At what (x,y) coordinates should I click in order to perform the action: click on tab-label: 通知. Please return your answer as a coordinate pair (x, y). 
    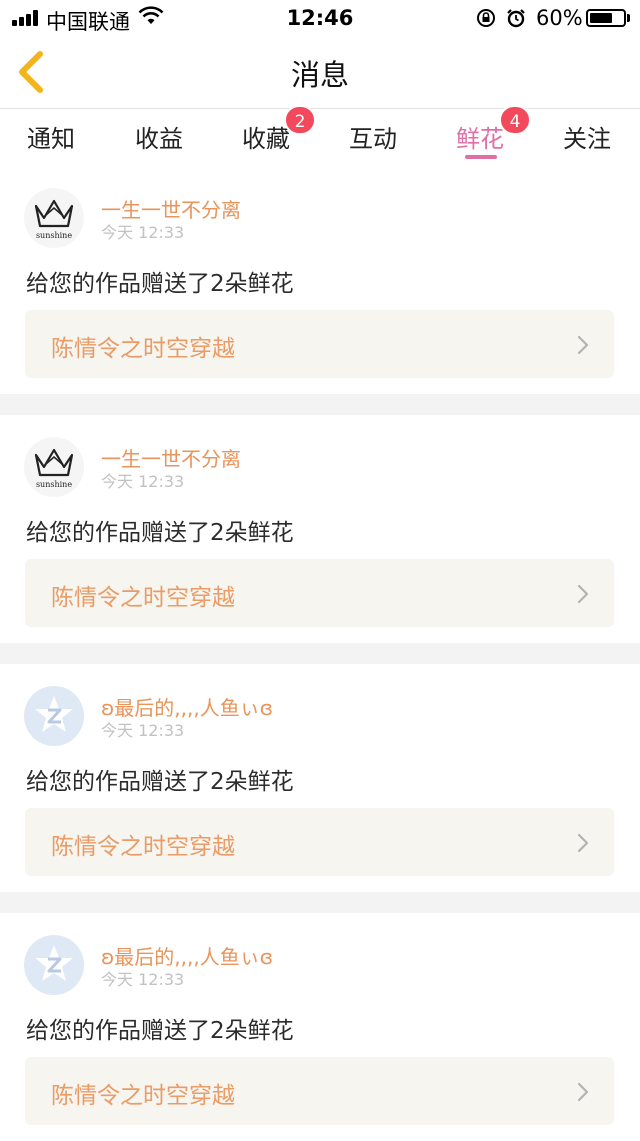
    Looking at the image, I should click on (51, 139).